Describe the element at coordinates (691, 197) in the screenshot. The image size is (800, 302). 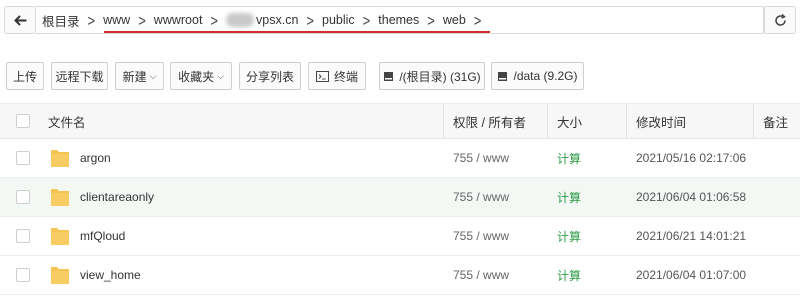
I see `modified-time: 2021/06/04 01:06:58` at that location.